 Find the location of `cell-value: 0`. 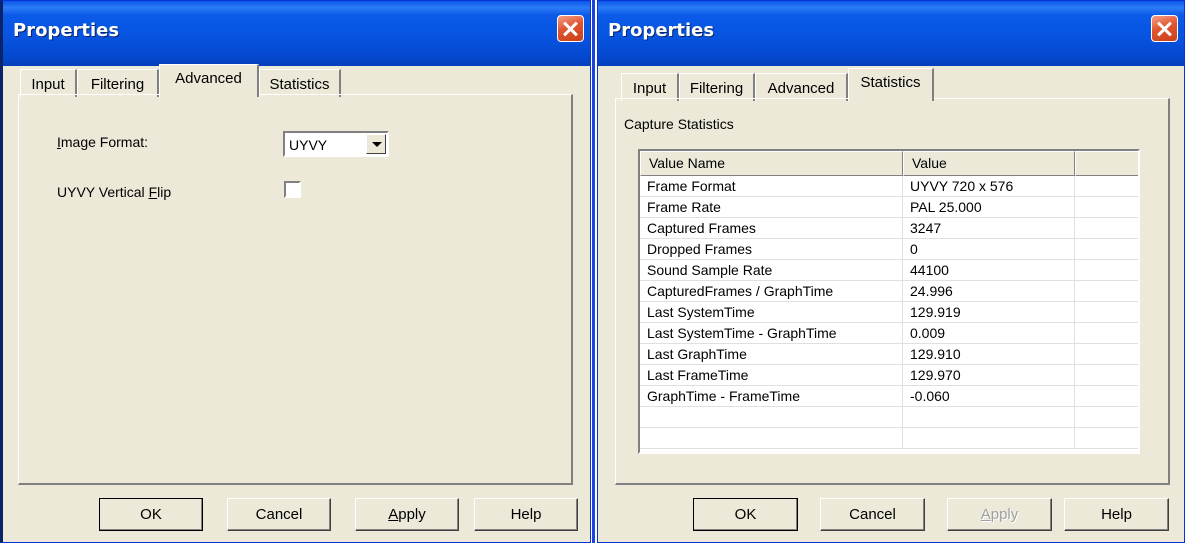

cell-value: 0 is located at coordinates (989, 249).